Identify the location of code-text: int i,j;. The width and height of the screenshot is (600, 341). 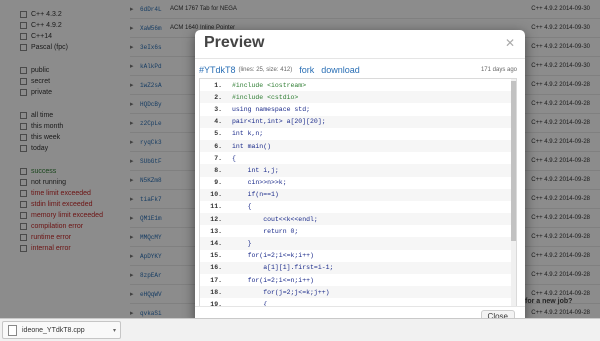
(255, 170).